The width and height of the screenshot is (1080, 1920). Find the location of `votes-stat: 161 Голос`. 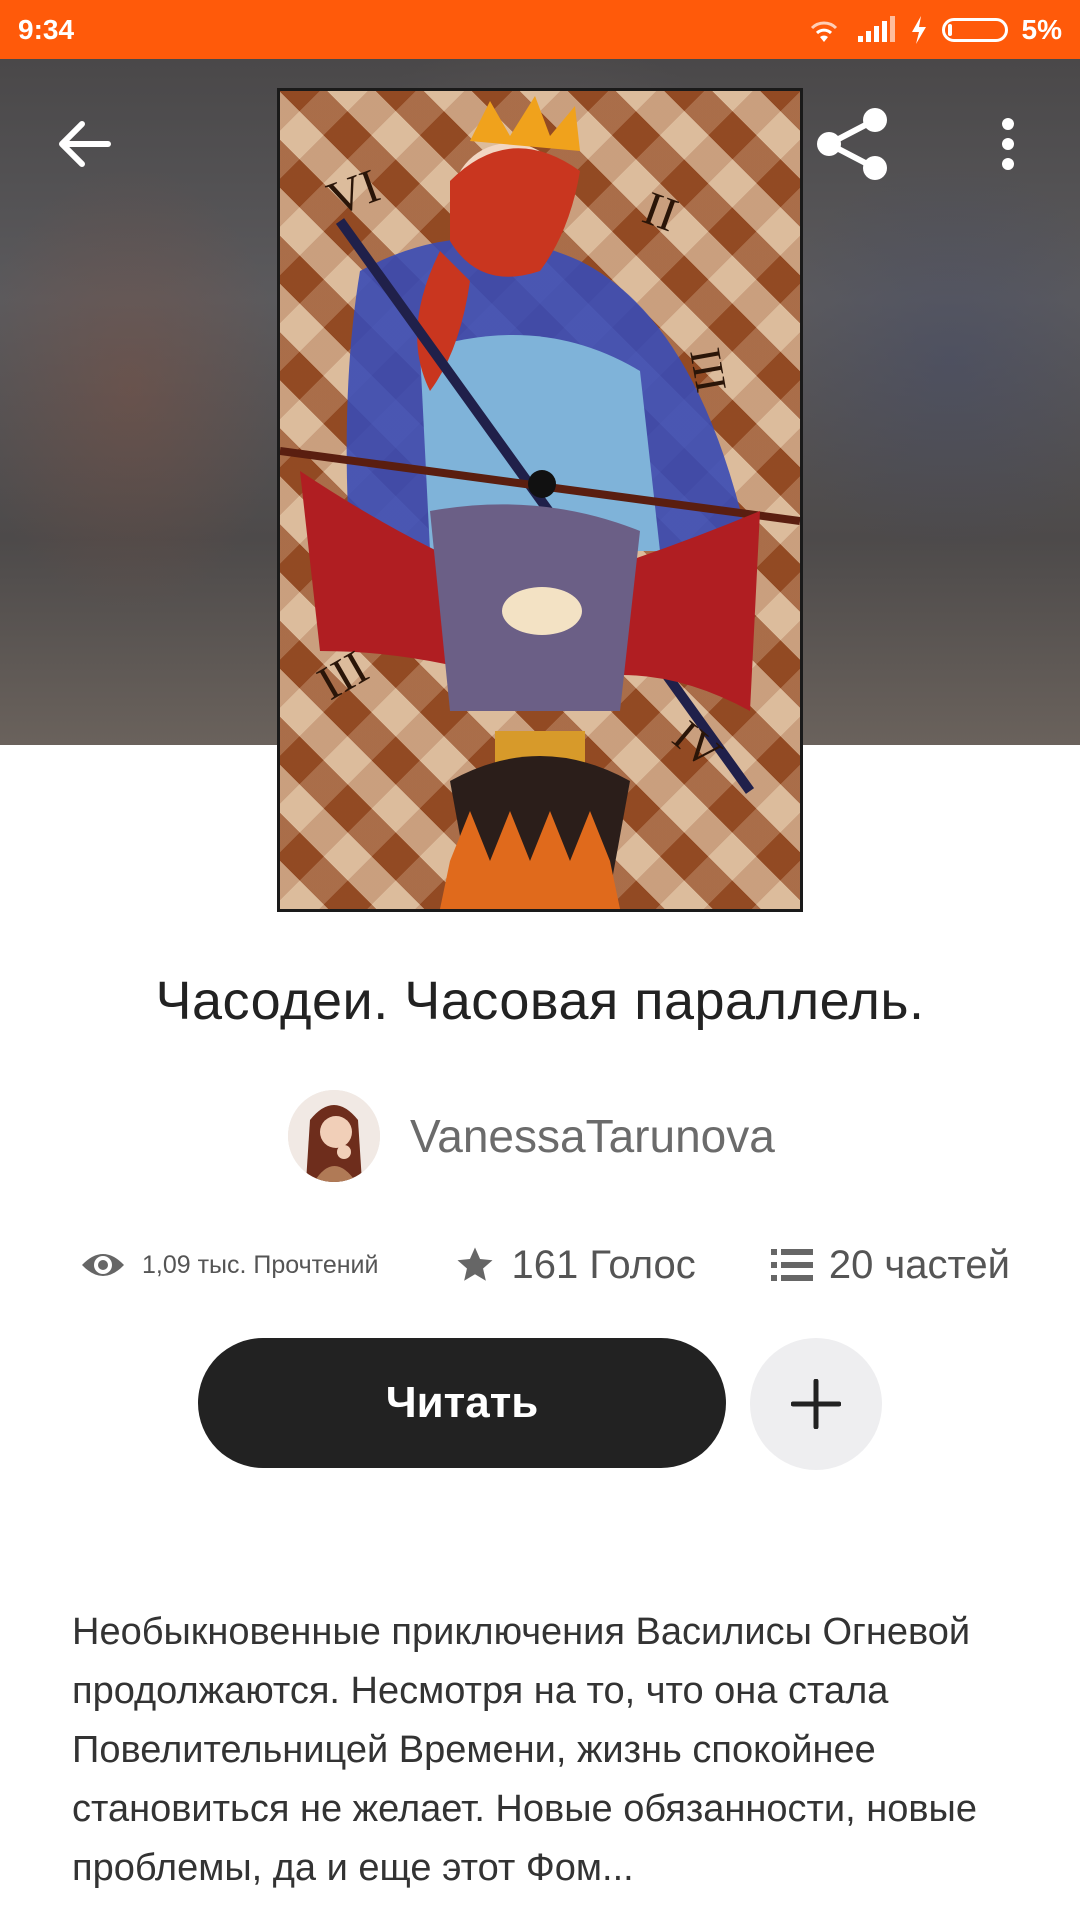

votes-stat: 161 Голос is located at coordinates (575, 1265).